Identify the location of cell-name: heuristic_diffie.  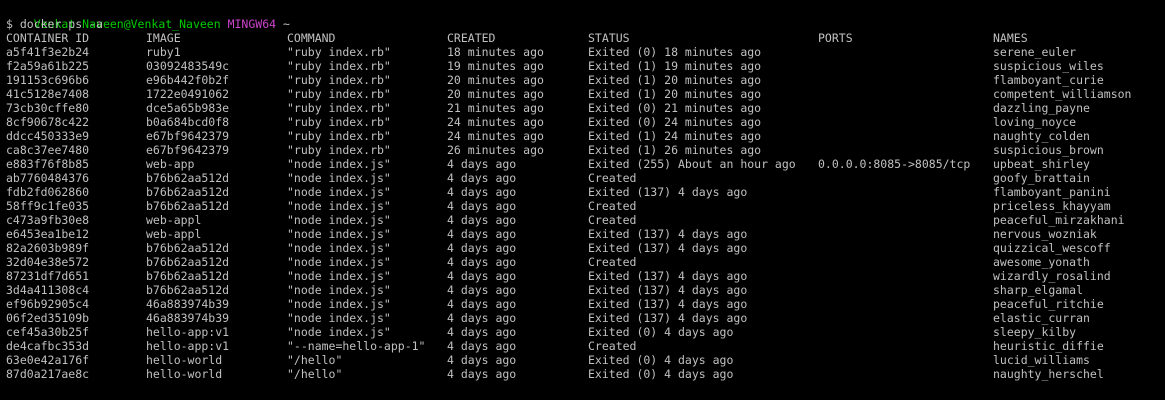
(1048, 346).